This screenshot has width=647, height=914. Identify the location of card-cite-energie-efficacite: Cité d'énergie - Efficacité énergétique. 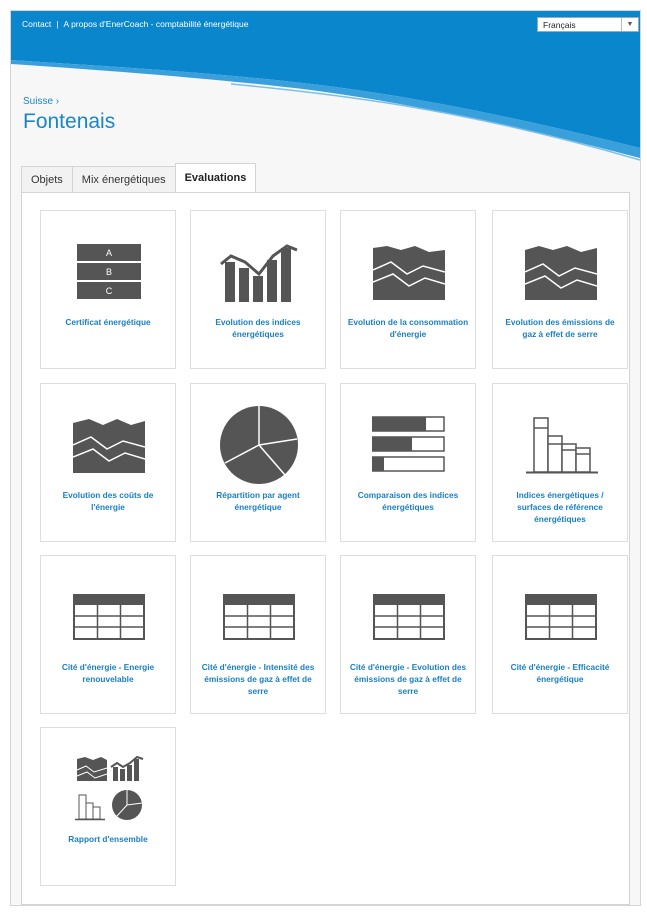
(560, 634).